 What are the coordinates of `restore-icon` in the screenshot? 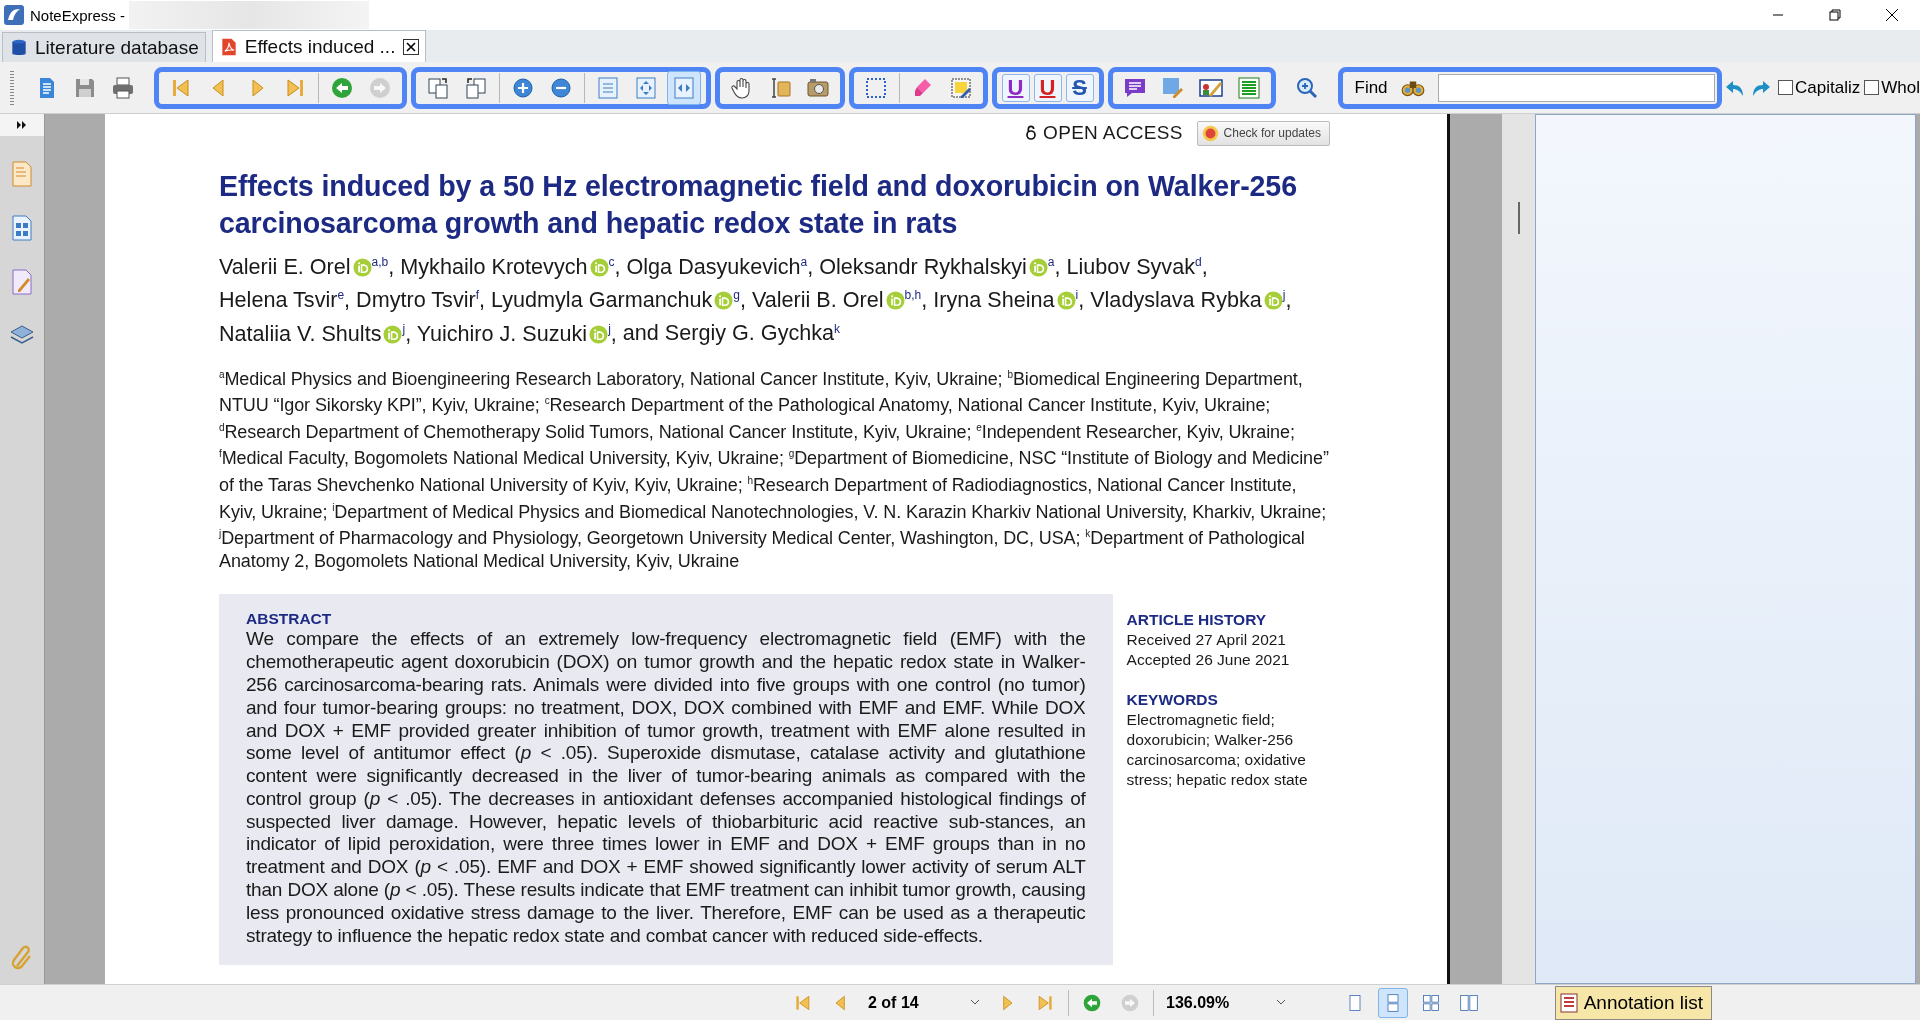 It's located at (1834, 15).